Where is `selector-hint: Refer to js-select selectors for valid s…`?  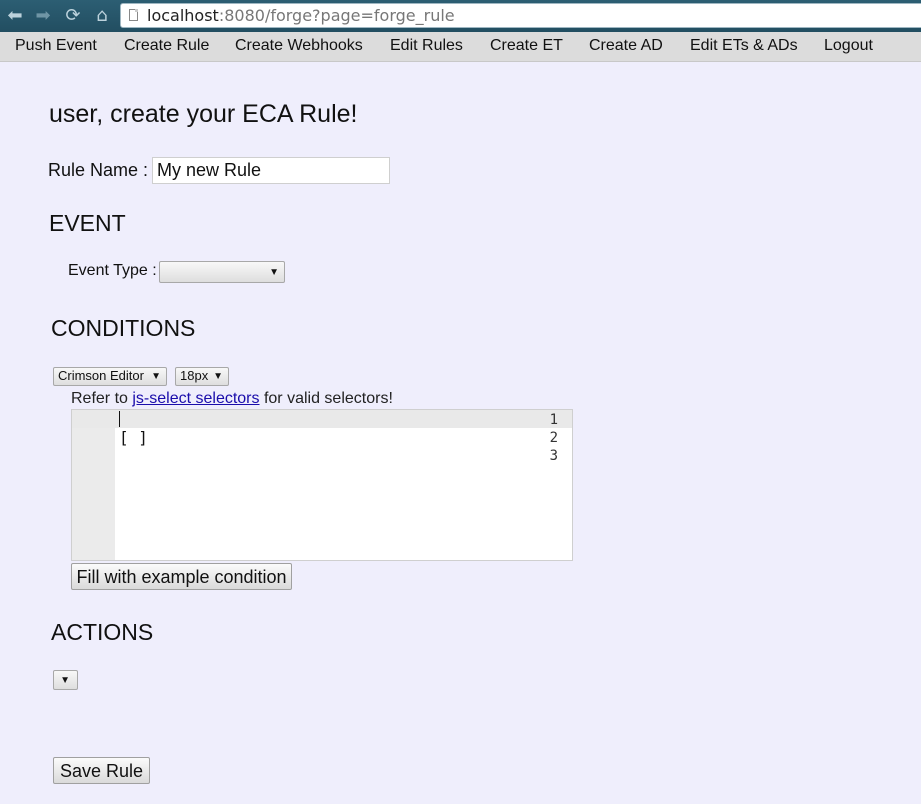 selector-hint: Refer to js-select selectors for valid s… is located at coordinates (232, 399).